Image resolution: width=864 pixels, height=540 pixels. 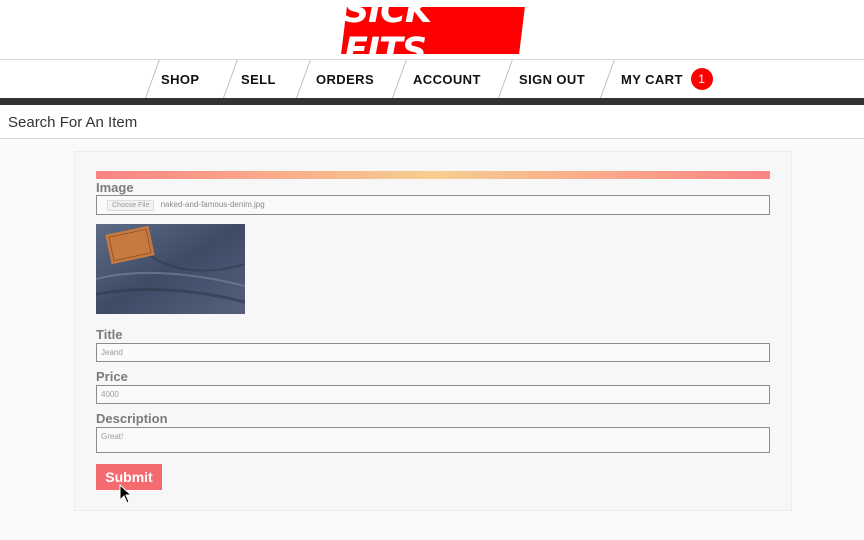 I want to click on nav-shop-label: SHOP, so click(x=180, y=79).